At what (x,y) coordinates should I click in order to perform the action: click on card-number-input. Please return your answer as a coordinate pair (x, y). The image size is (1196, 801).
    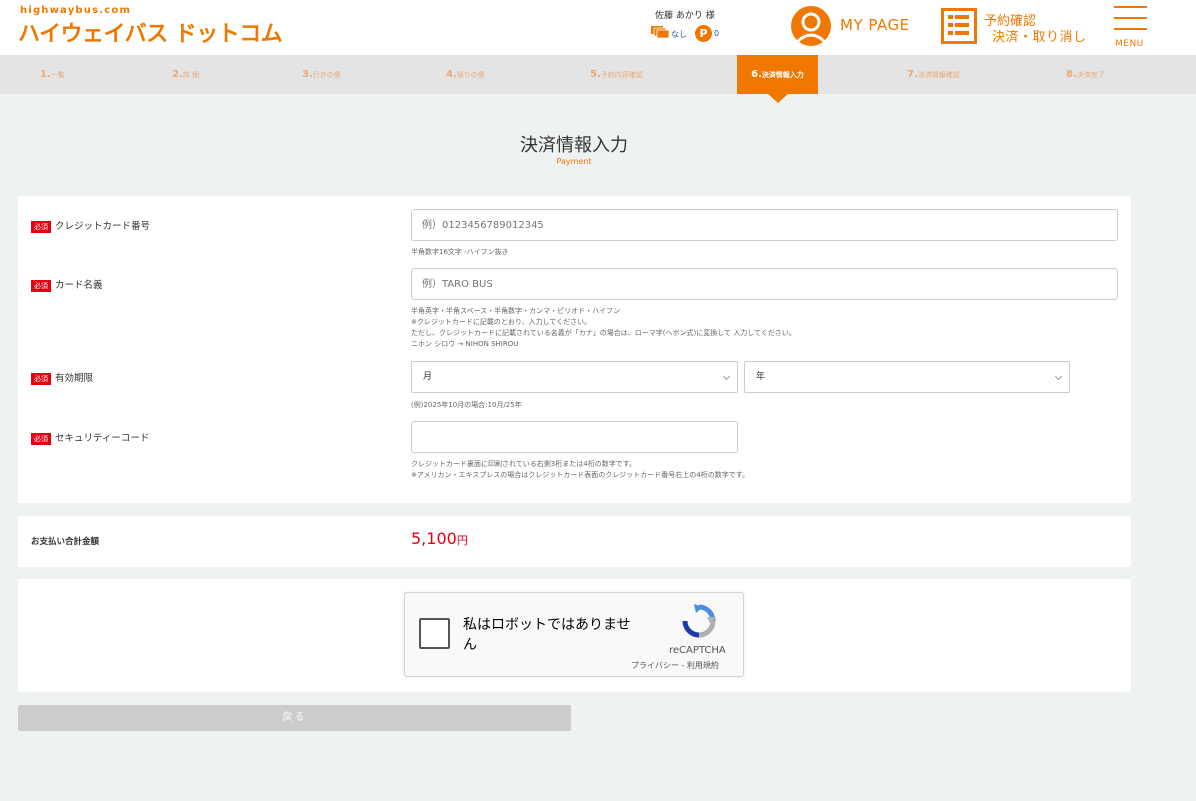
    Looking at the image, I should click on (764, 225).